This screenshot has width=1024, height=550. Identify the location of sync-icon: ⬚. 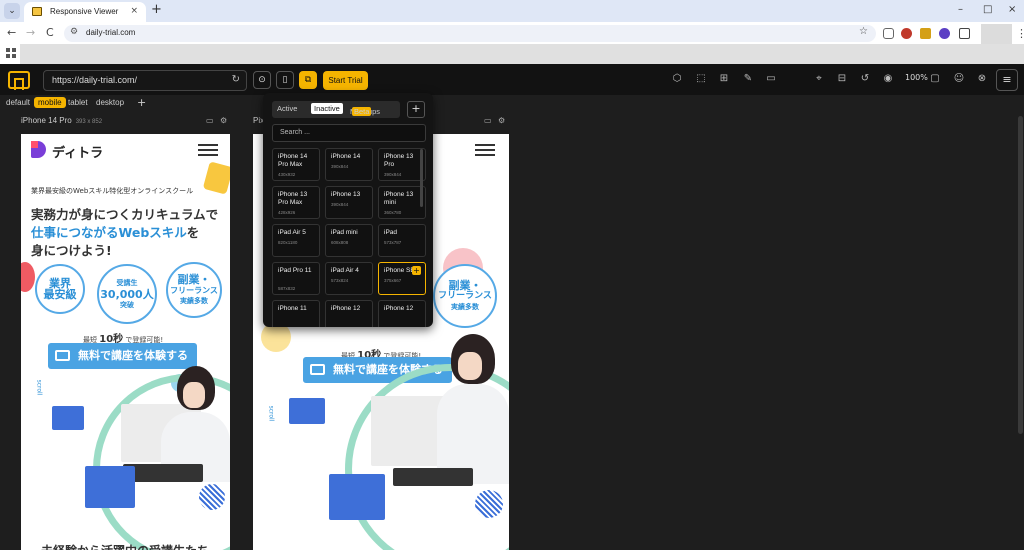
(701, 78).